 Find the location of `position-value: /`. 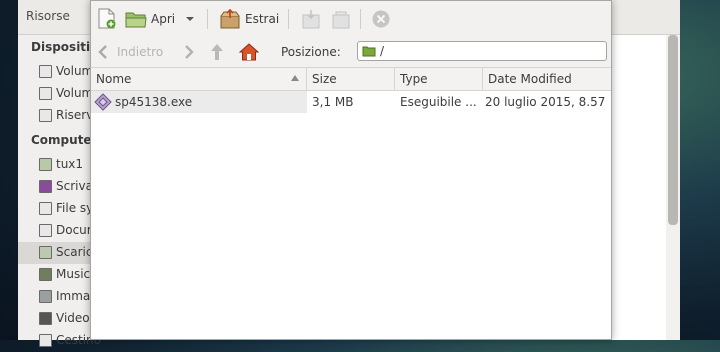

position-value: / is located at coordinates (382, 51).